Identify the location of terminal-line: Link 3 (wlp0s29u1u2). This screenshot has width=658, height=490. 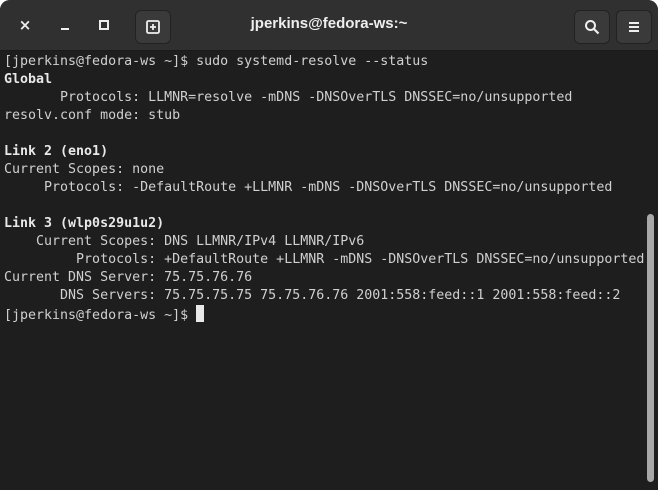
(84, 223).